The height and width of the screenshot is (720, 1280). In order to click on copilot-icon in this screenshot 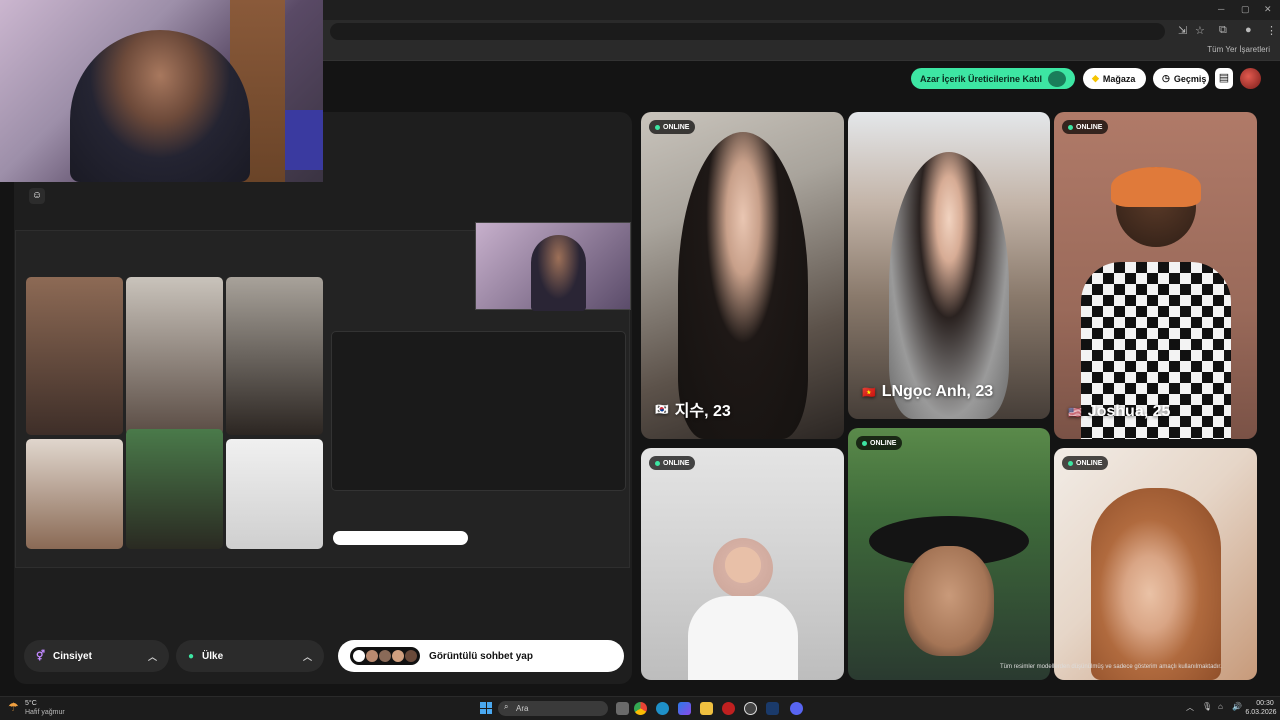, I will do `click(684, 708)`.